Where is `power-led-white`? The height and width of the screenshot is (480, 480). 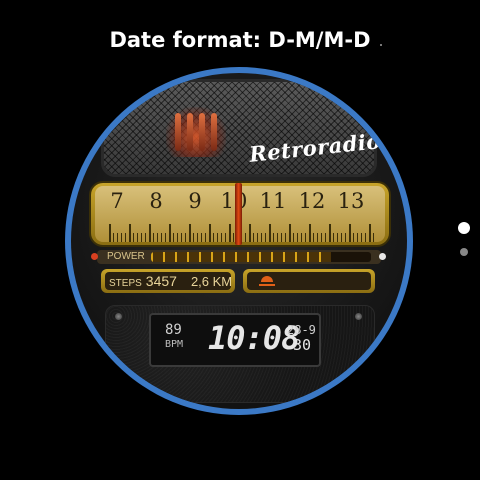
power-led-white is located at coordinates (382, 256).